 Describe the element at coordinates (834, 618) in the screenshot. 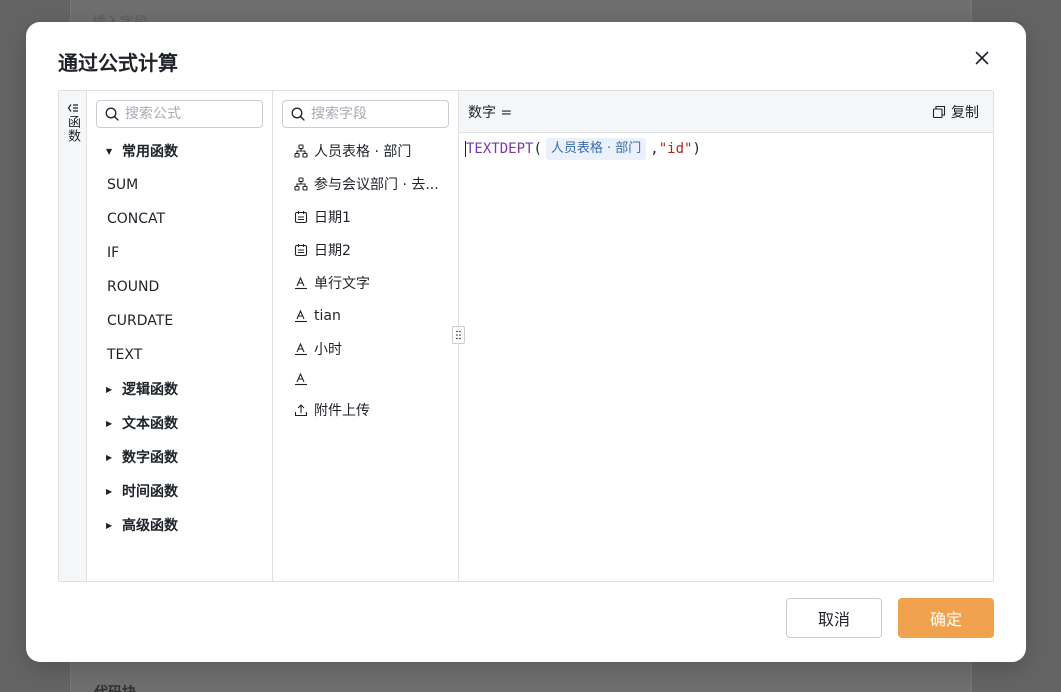

I see `cancel-button: 取消` at that location.